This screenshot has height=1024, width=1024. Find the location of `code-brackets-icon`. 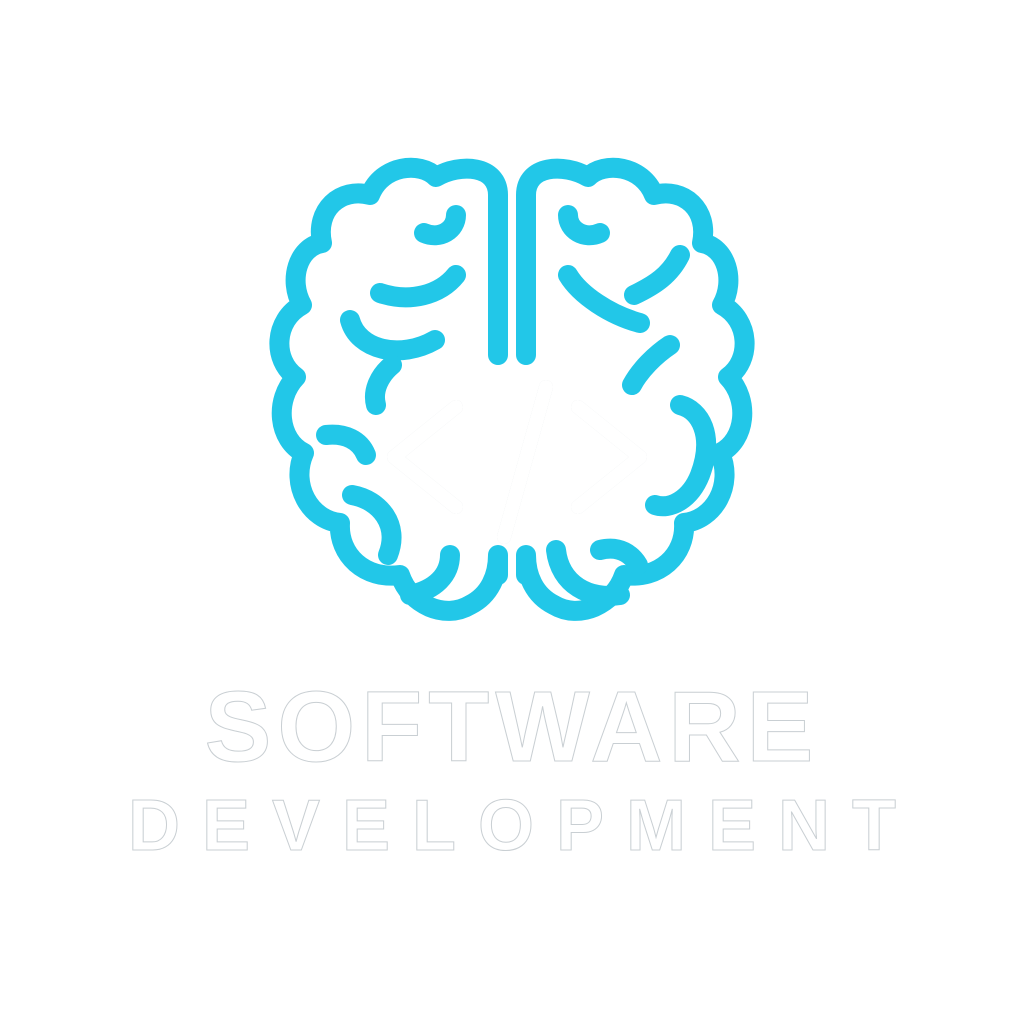

code-brackets-icon is located at coordinates (517, 462).